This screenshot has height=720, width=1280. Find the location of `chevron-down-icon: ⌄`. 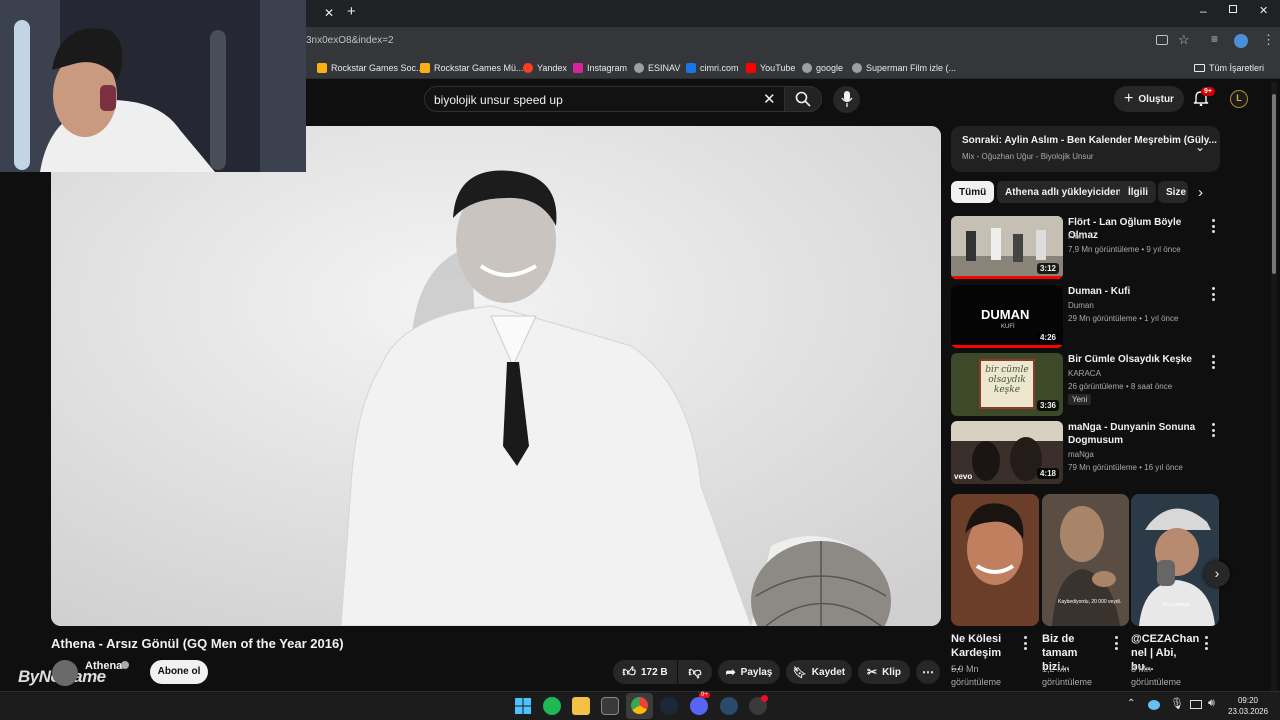

chevron-down-icon: ⌄ is located at coordinates (1200, 147).